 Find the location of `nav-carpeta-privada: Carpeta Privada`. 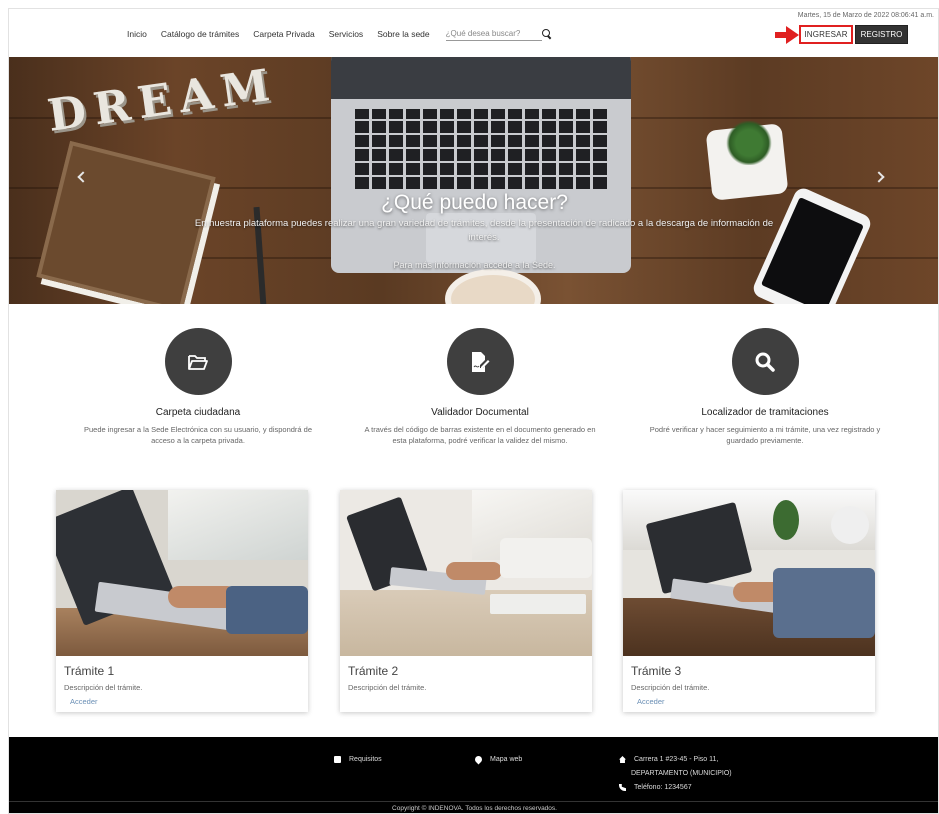

nav-carpeta-privada: Carpeta Privada is located at coordinates (283, 34).